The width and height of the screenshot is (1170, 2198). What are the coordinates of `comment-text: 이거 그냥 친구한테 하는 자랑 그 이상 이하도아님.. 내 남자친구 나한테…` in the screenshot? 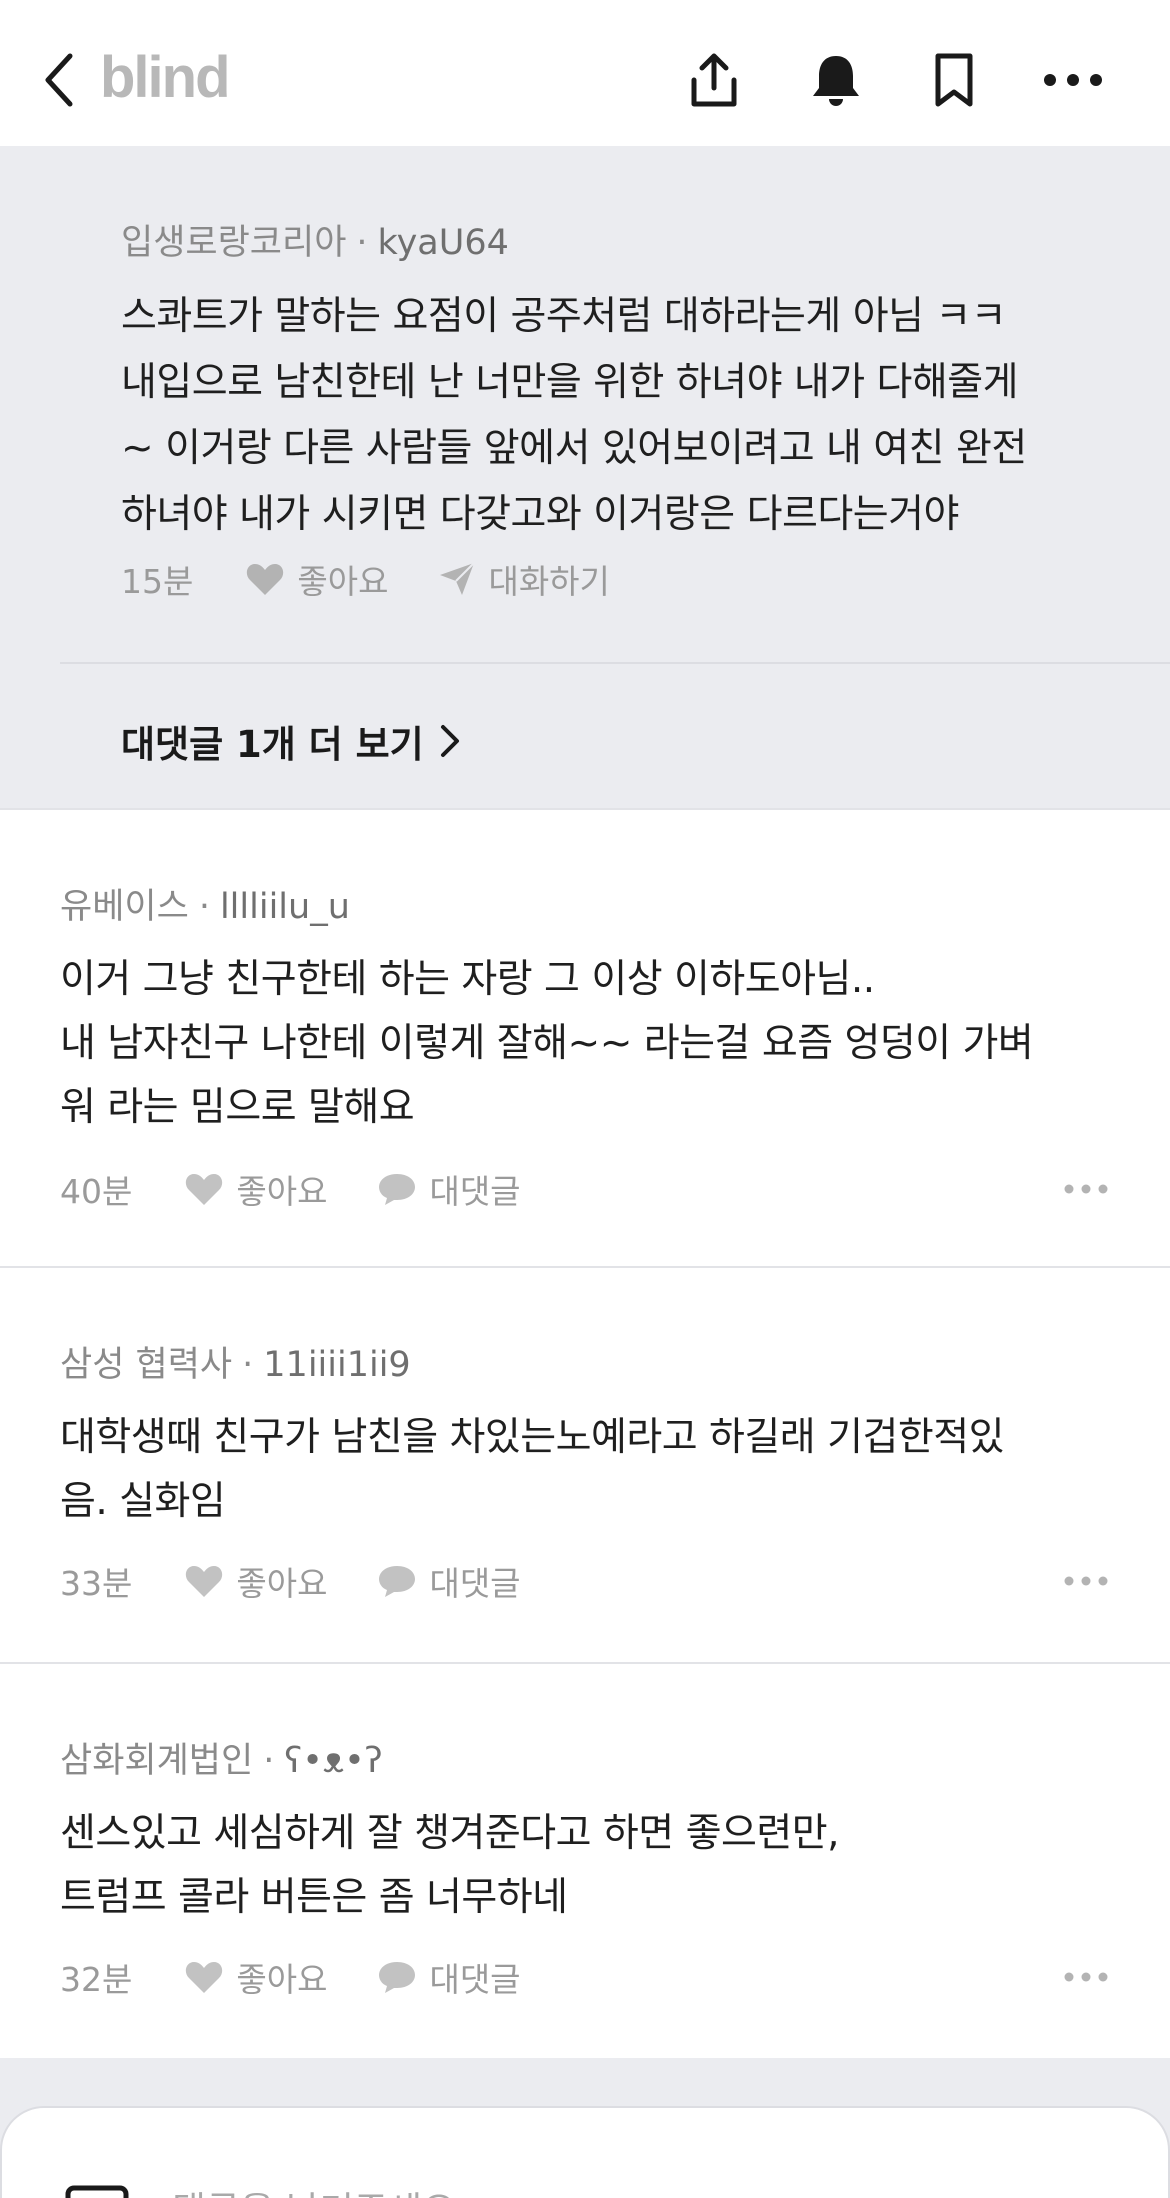 It's located at (547, 1043).